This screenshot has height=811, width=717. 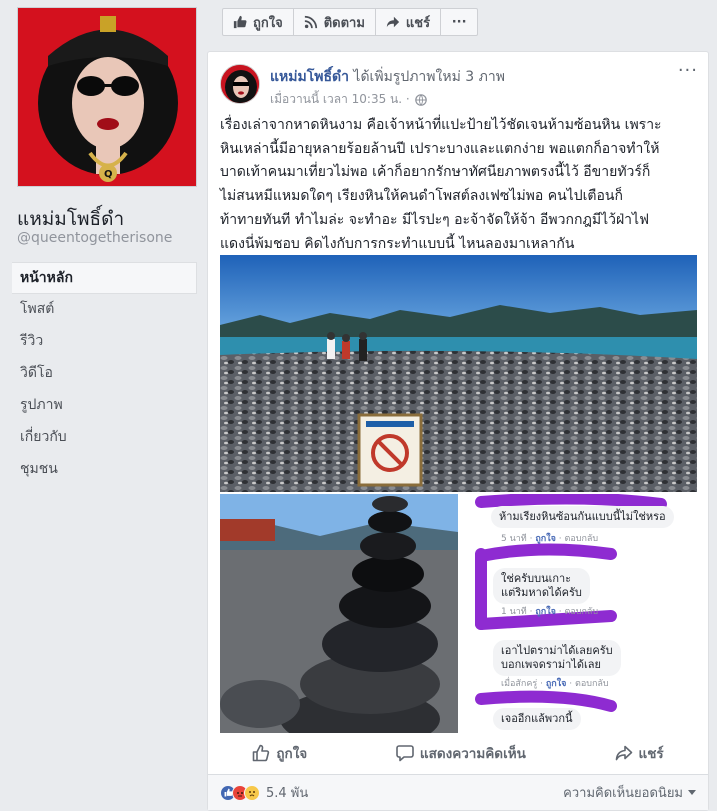 I want to click on page-action-bar: ถูกใจ ติดตาม แชร์ ···, so click(x=350, y=22).